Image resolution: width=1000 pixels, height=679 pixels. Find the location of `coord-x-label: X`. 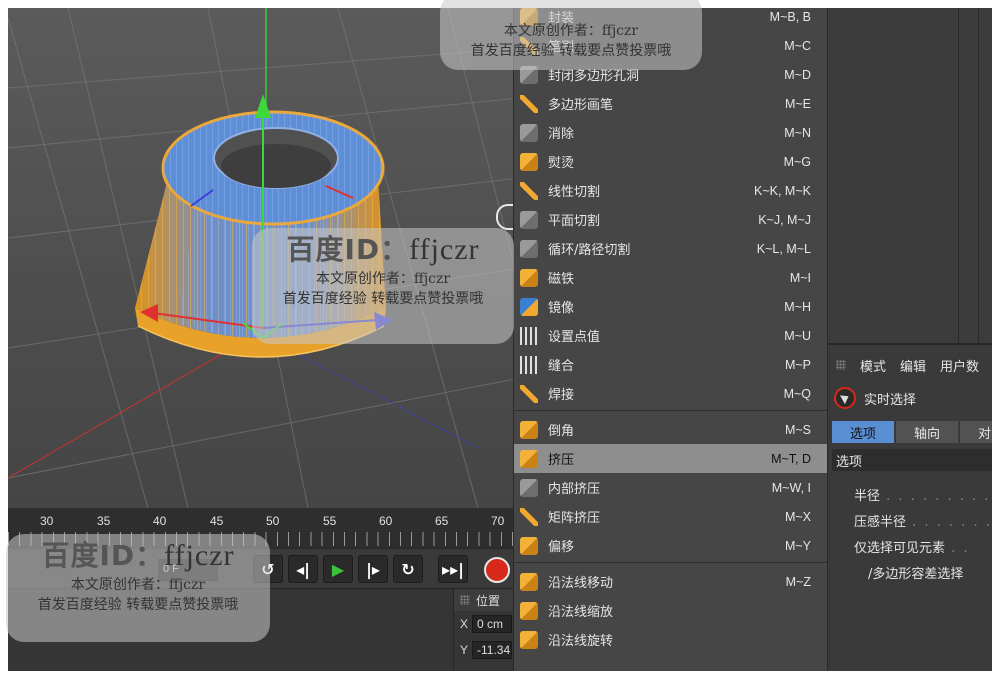

coord-x-label: X is located at coordinates (464, 624).